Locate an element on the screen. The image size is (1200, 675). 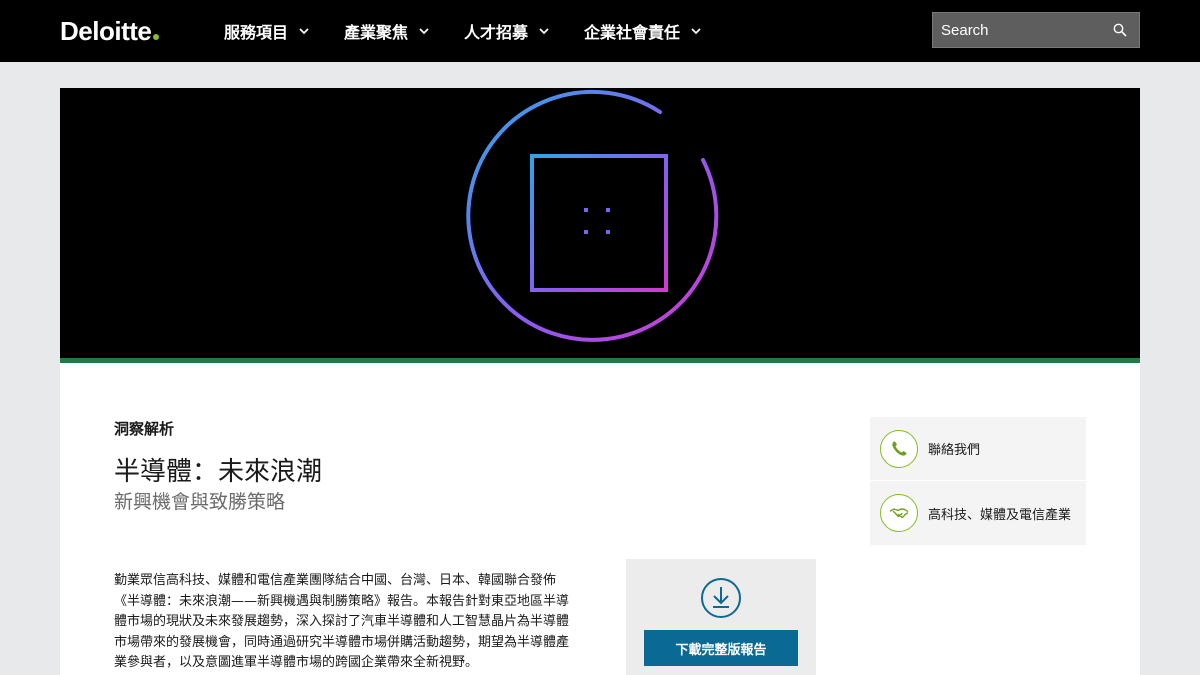
logo-text: Deloitte is located at coordinates (106, 31).